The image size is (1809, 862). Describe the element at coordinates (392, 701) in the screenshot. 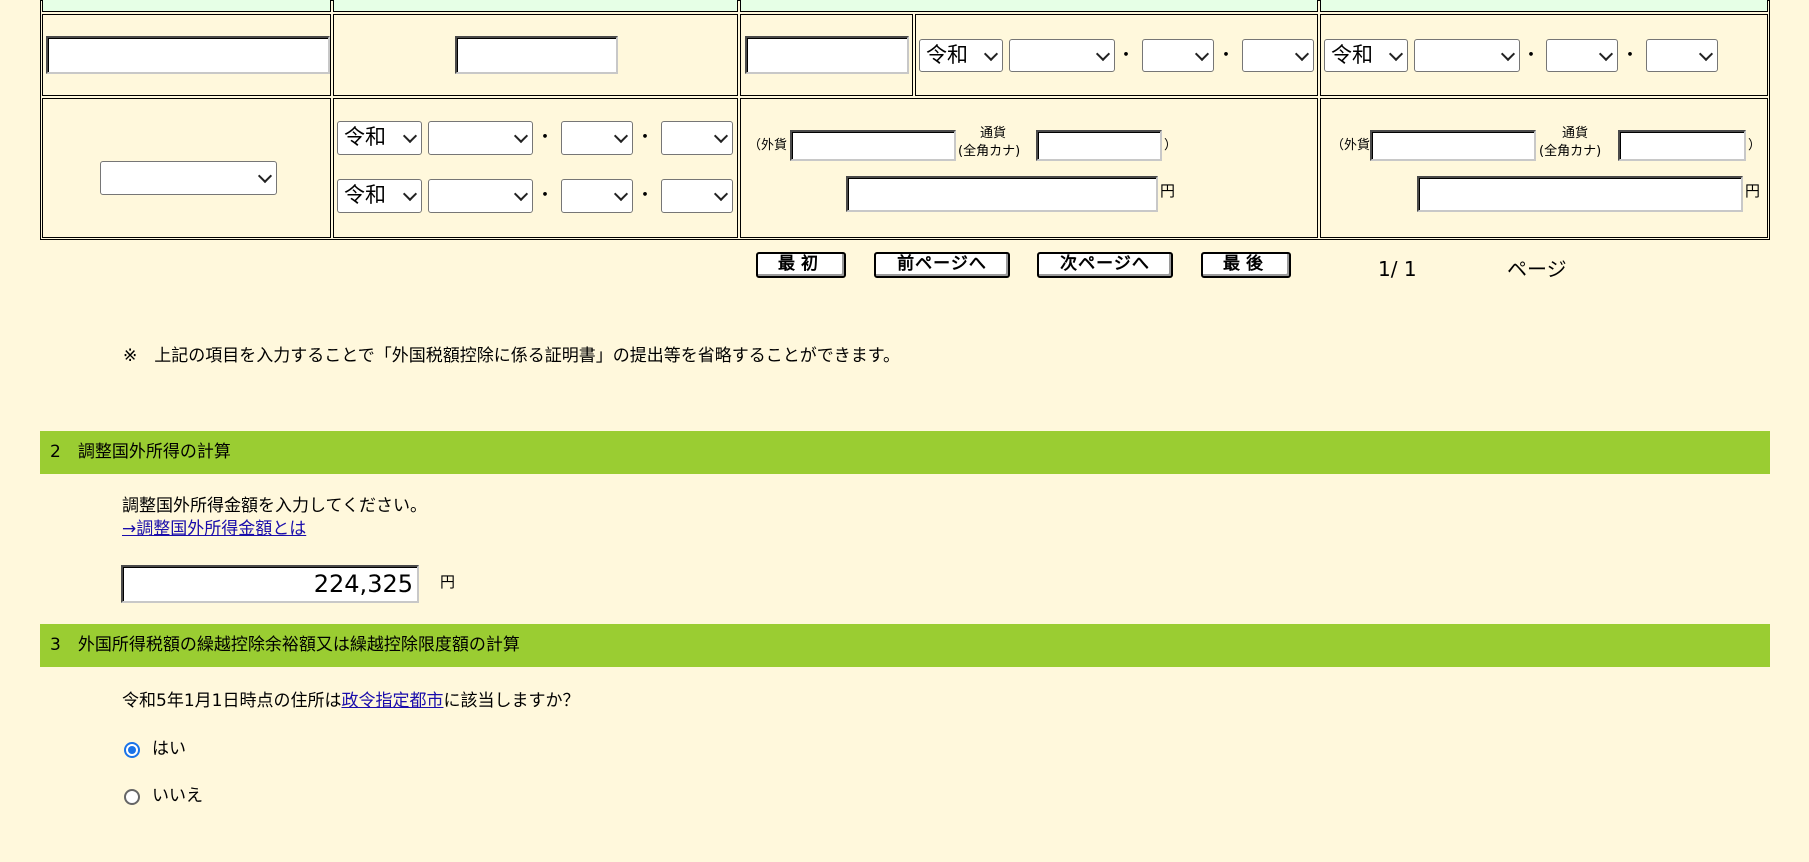

I see `designated-city-link: 政令指定都市` at that location.